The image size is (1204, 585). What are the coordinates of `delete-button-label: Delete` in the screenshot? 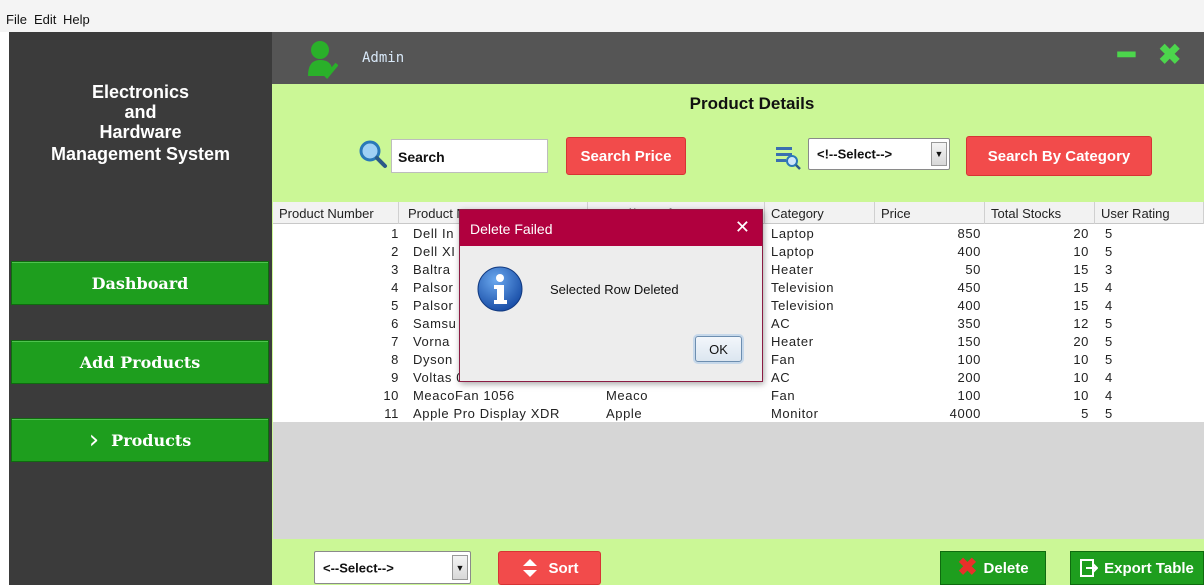 It's located at (1006, 568).